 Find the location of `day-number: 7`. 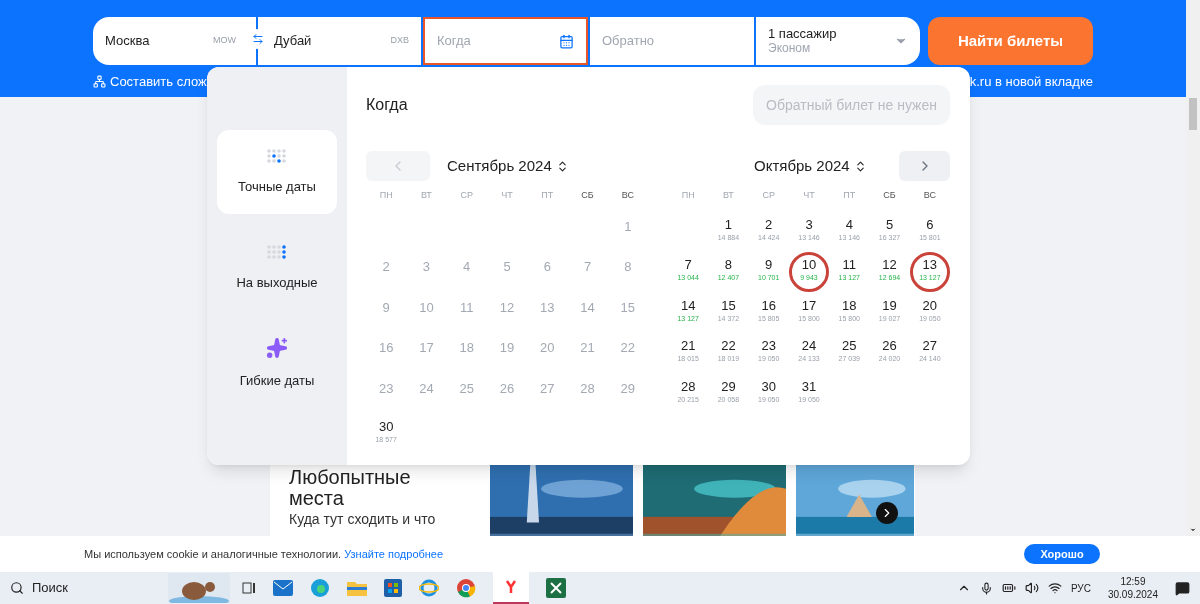

day-number: 7 is located at coordinates (587, 267).